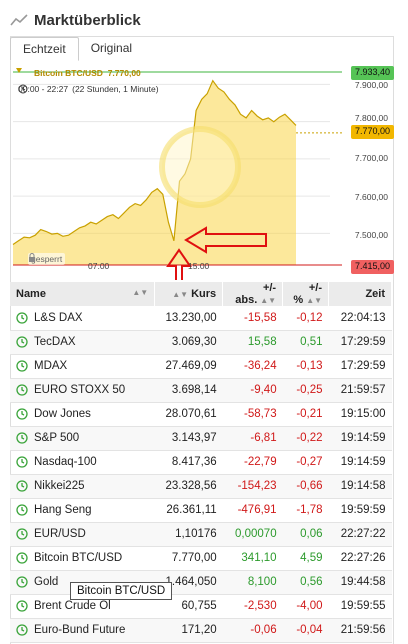 The width and height of the screenshot is (408, 644). I want to click on chart-trend-icon, so click(19, 20).